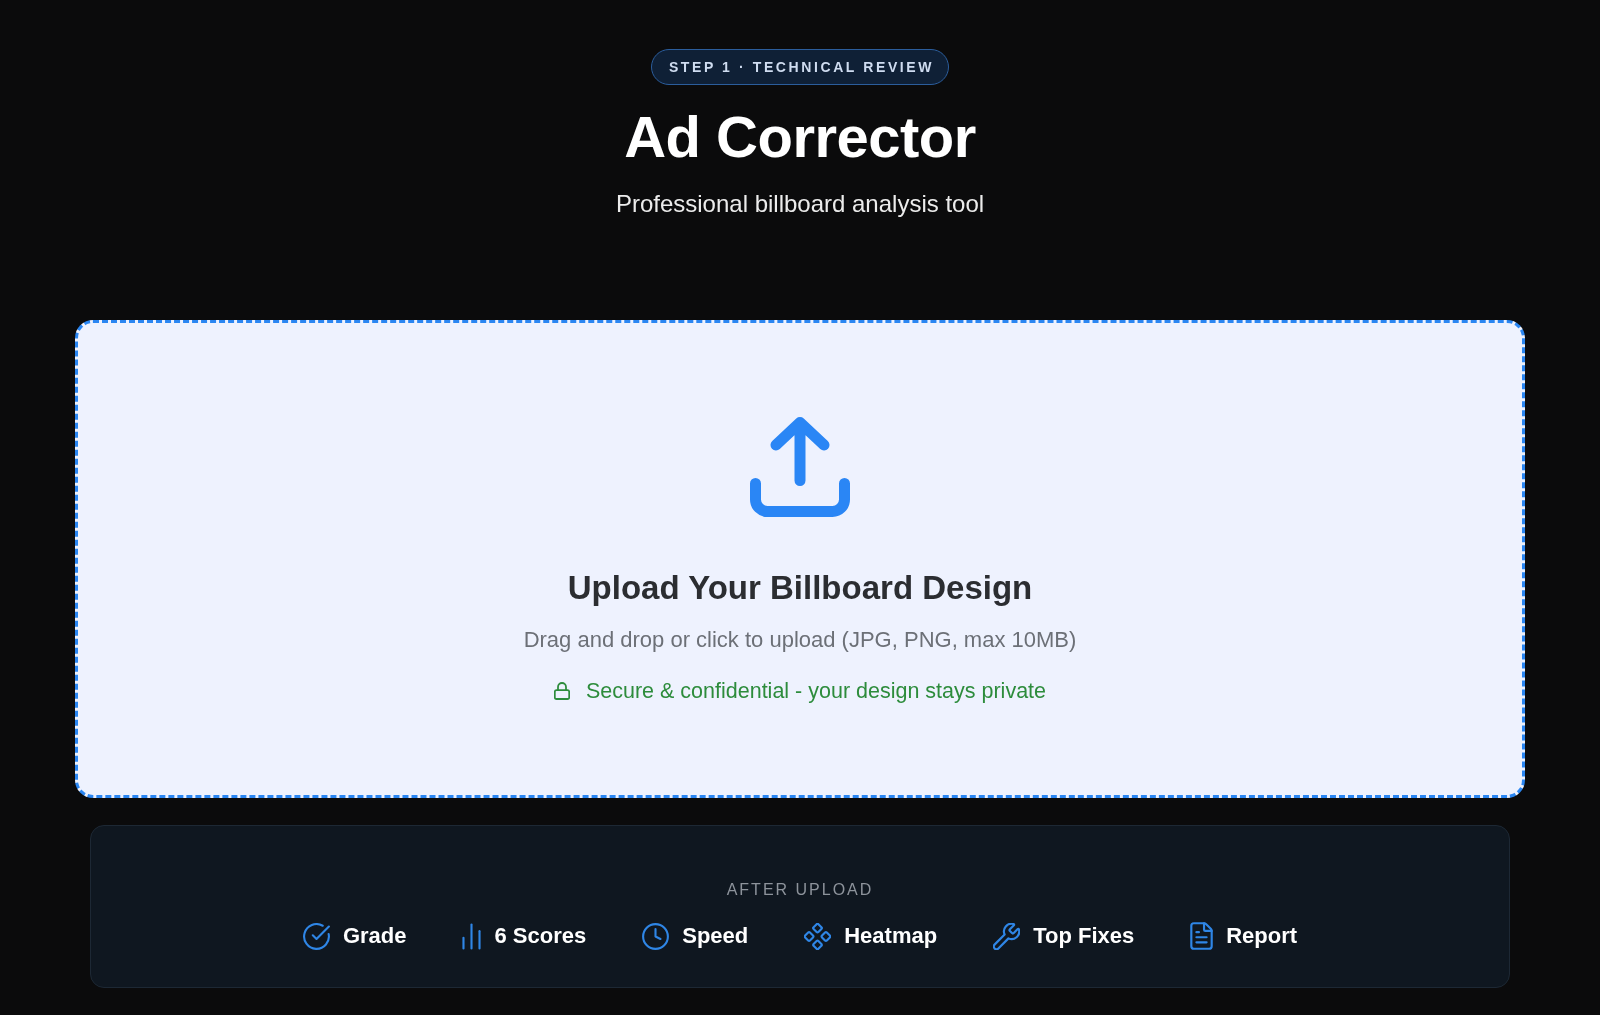 This screenshot has height=1015, width=1600. What do you see at coordinates (800, 588) in the screenshot?
I see `upload-heading: Upload Your Billboard Design` at bounding box center [800, 588].